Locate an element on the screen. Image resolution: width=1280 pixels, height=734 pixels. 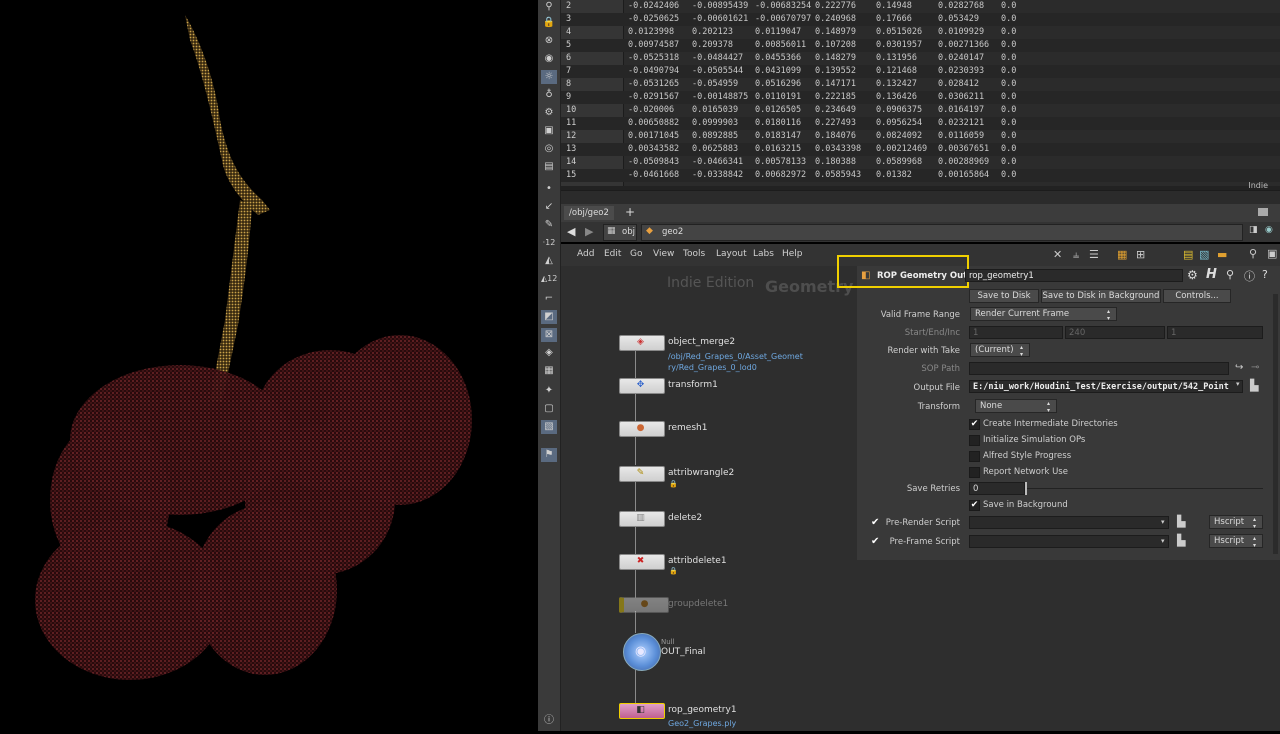
pin-pane-icon: ◨ is located at coordinates (1253, 230).